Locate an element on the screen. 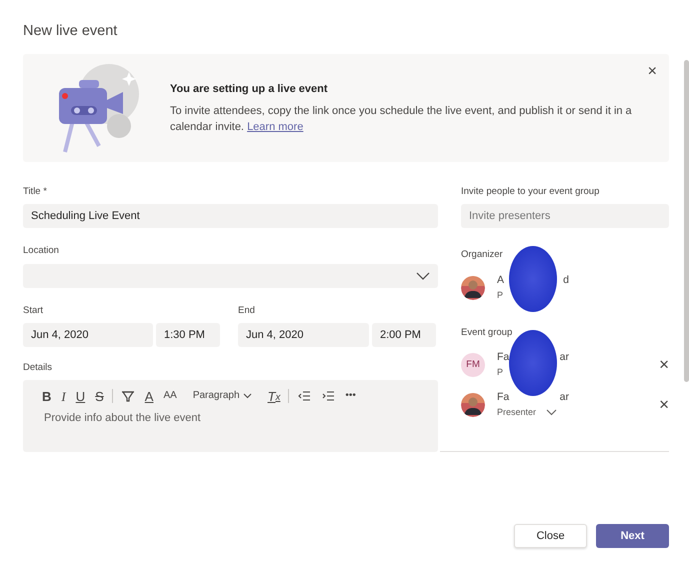 The width and height of the screenshot is (689, 570). outdent-icon is located at coordinates (304, 396).